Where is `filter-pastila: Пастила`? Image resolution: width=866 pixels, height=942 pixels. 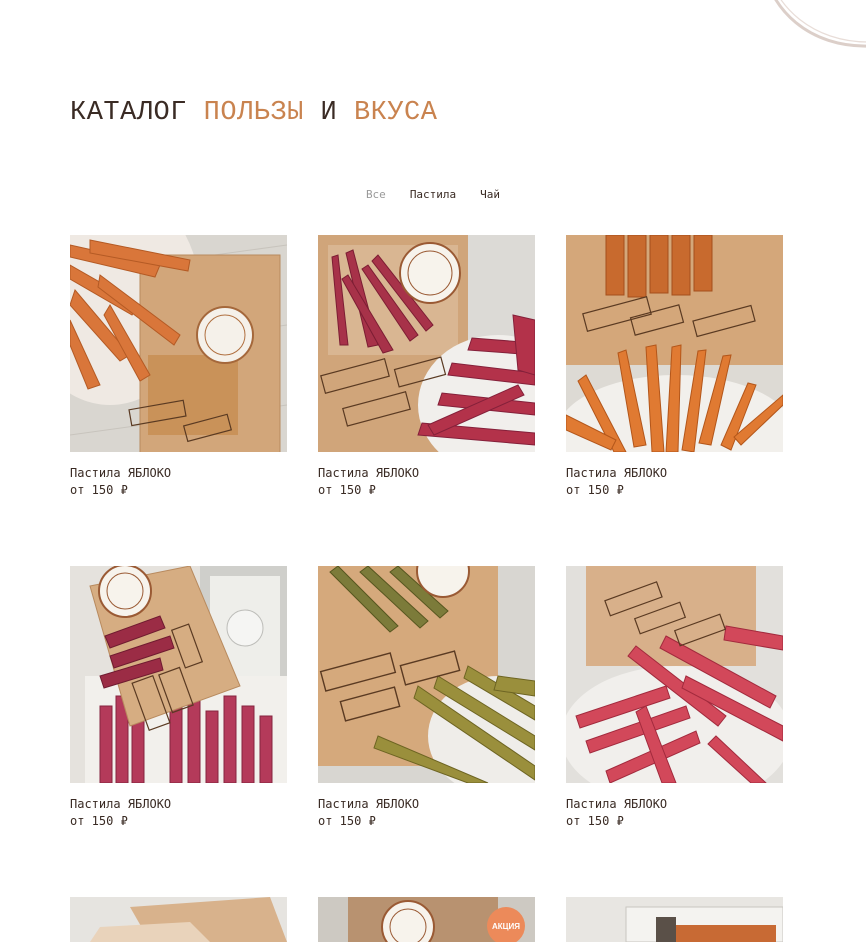 filter-pastila: Пастила is located at coordinates (433, 194).